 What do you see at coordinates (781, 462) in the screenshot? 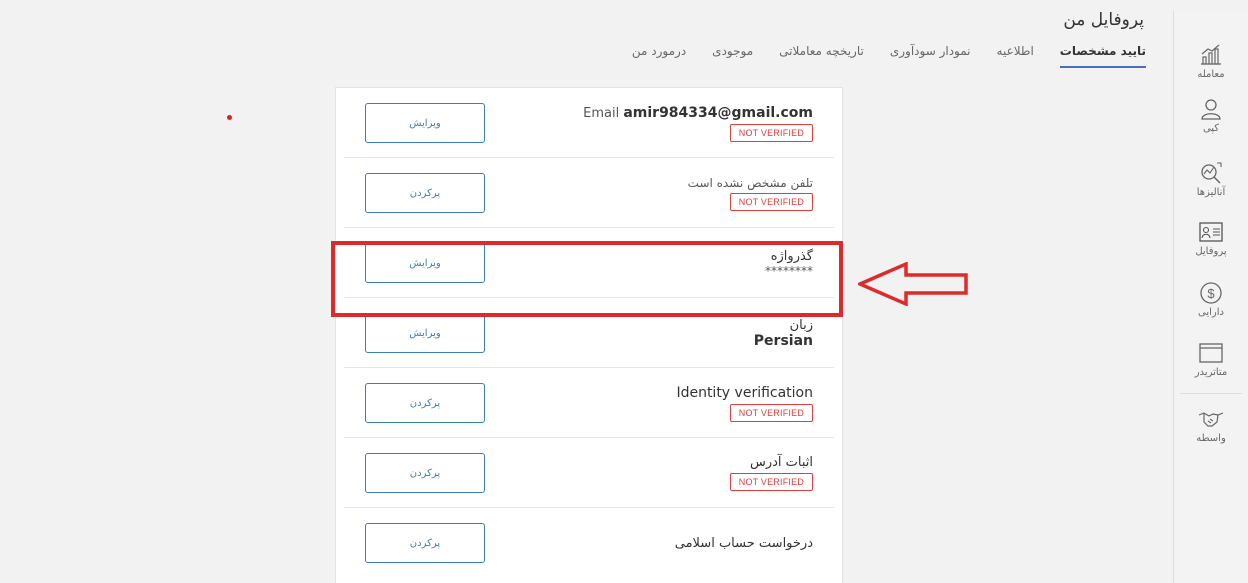
I see `address-label: اثبات آدرس` at bounding box center [781, 462].